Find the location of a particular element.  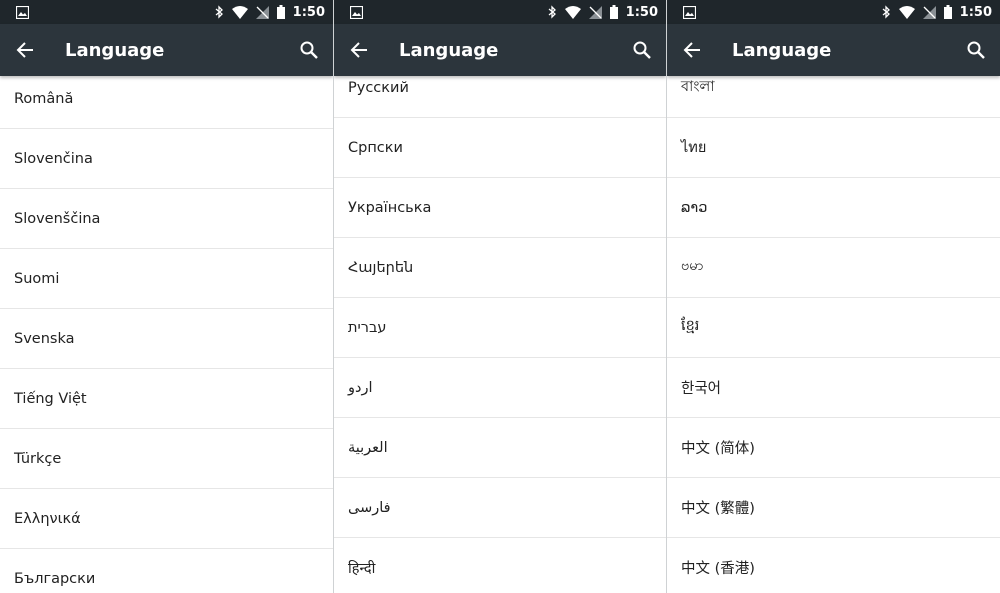

list-item: 中文 (香港) is located at coordinates (833, 565).